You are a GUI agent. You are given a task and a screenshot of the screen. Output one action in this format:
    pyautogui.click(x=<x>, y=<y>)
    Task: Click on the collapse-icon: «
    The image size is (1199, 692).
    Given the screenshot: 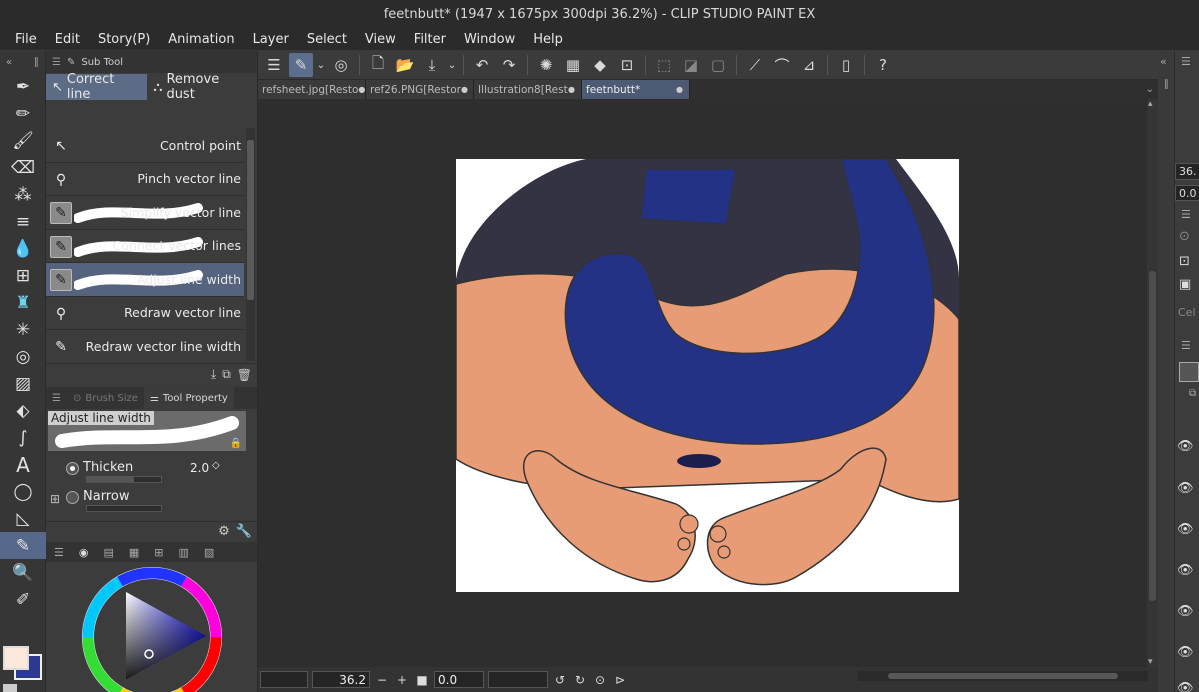 What is the action you would take?
    pyautogui.click(x=1163, y=61)
    